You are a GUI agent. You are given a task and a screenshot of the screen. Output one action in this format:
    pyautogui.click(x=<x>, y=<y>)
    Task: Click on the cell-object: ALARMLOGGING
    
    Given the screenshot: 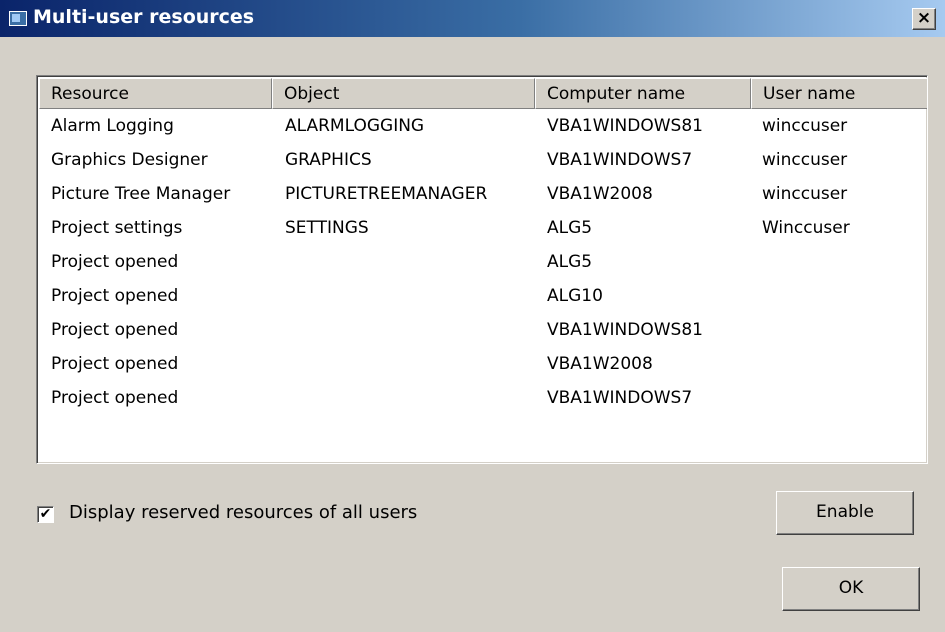 What is the action you would take?
    pyautogui.click(x=355, y=126)
    